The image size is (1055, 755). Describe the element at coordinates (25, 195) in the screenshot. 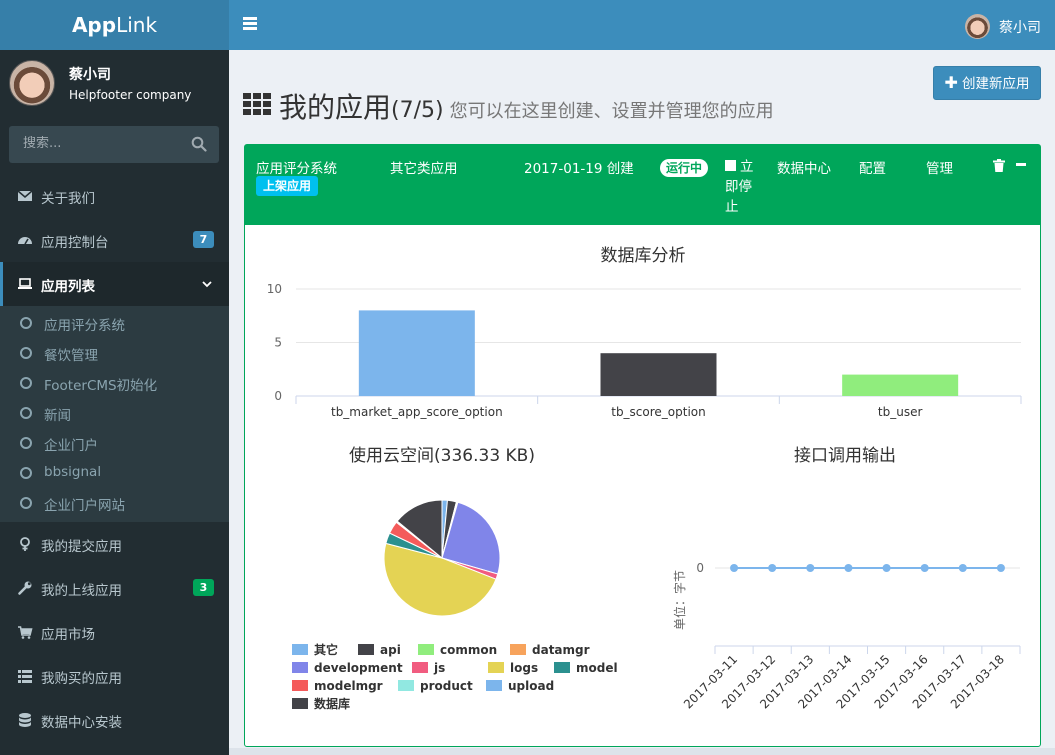

I see `envelope-icon` at that location.